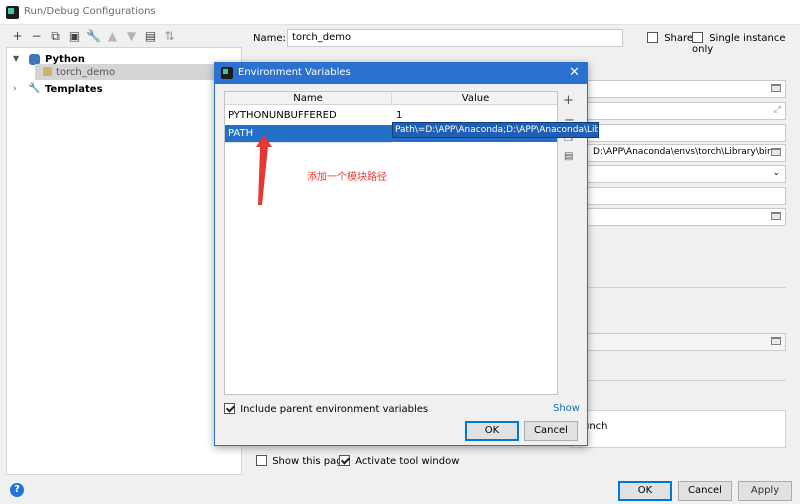 The height and width of the screenshot is (504, 800). I want to click on working-dir-field, so click(678, 217).